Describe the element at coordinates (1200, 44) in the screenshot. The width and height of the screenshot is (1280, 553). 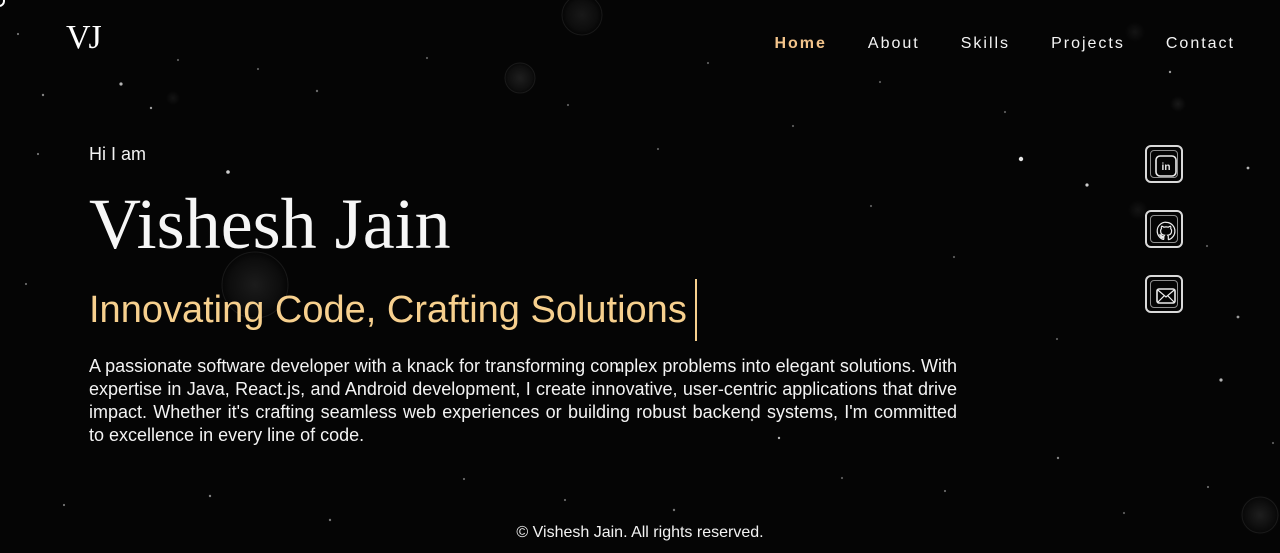
I see `nav-link-contact: Contact` at that location.